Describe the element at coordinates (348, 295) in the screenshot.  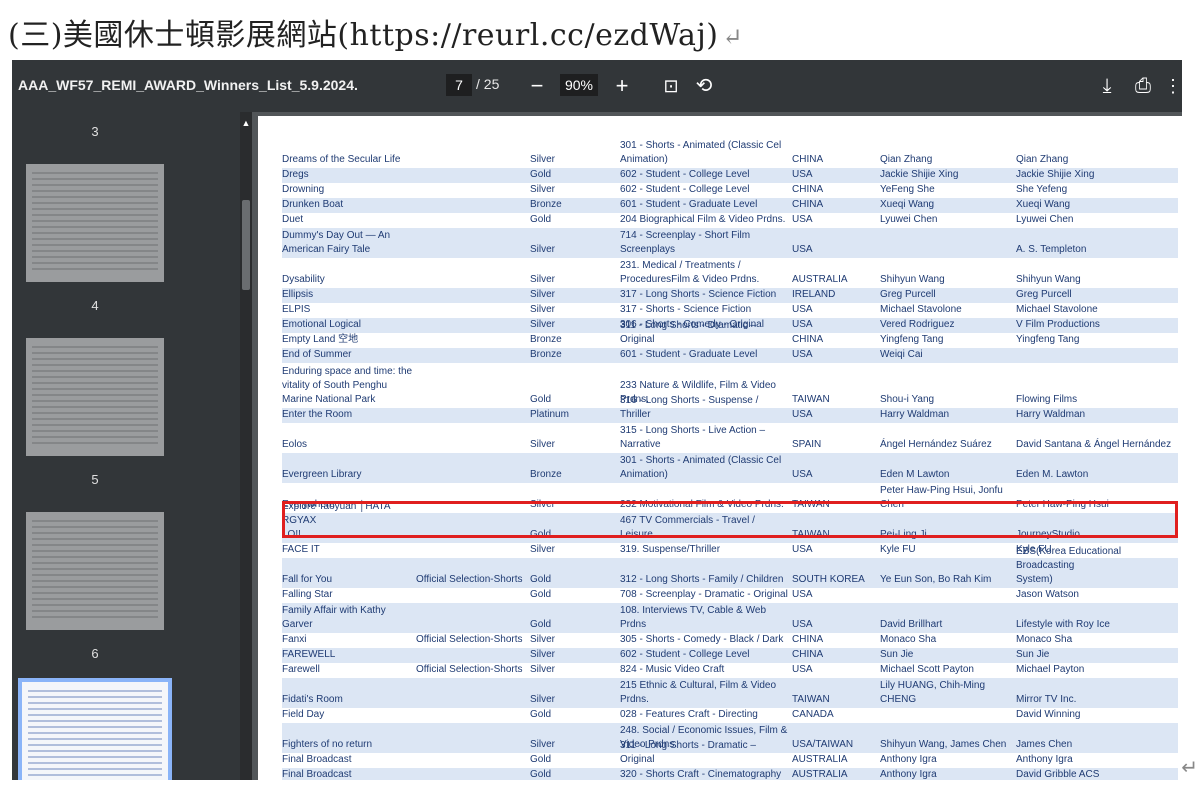
I see `table-cell: Ellipsis` at that location.